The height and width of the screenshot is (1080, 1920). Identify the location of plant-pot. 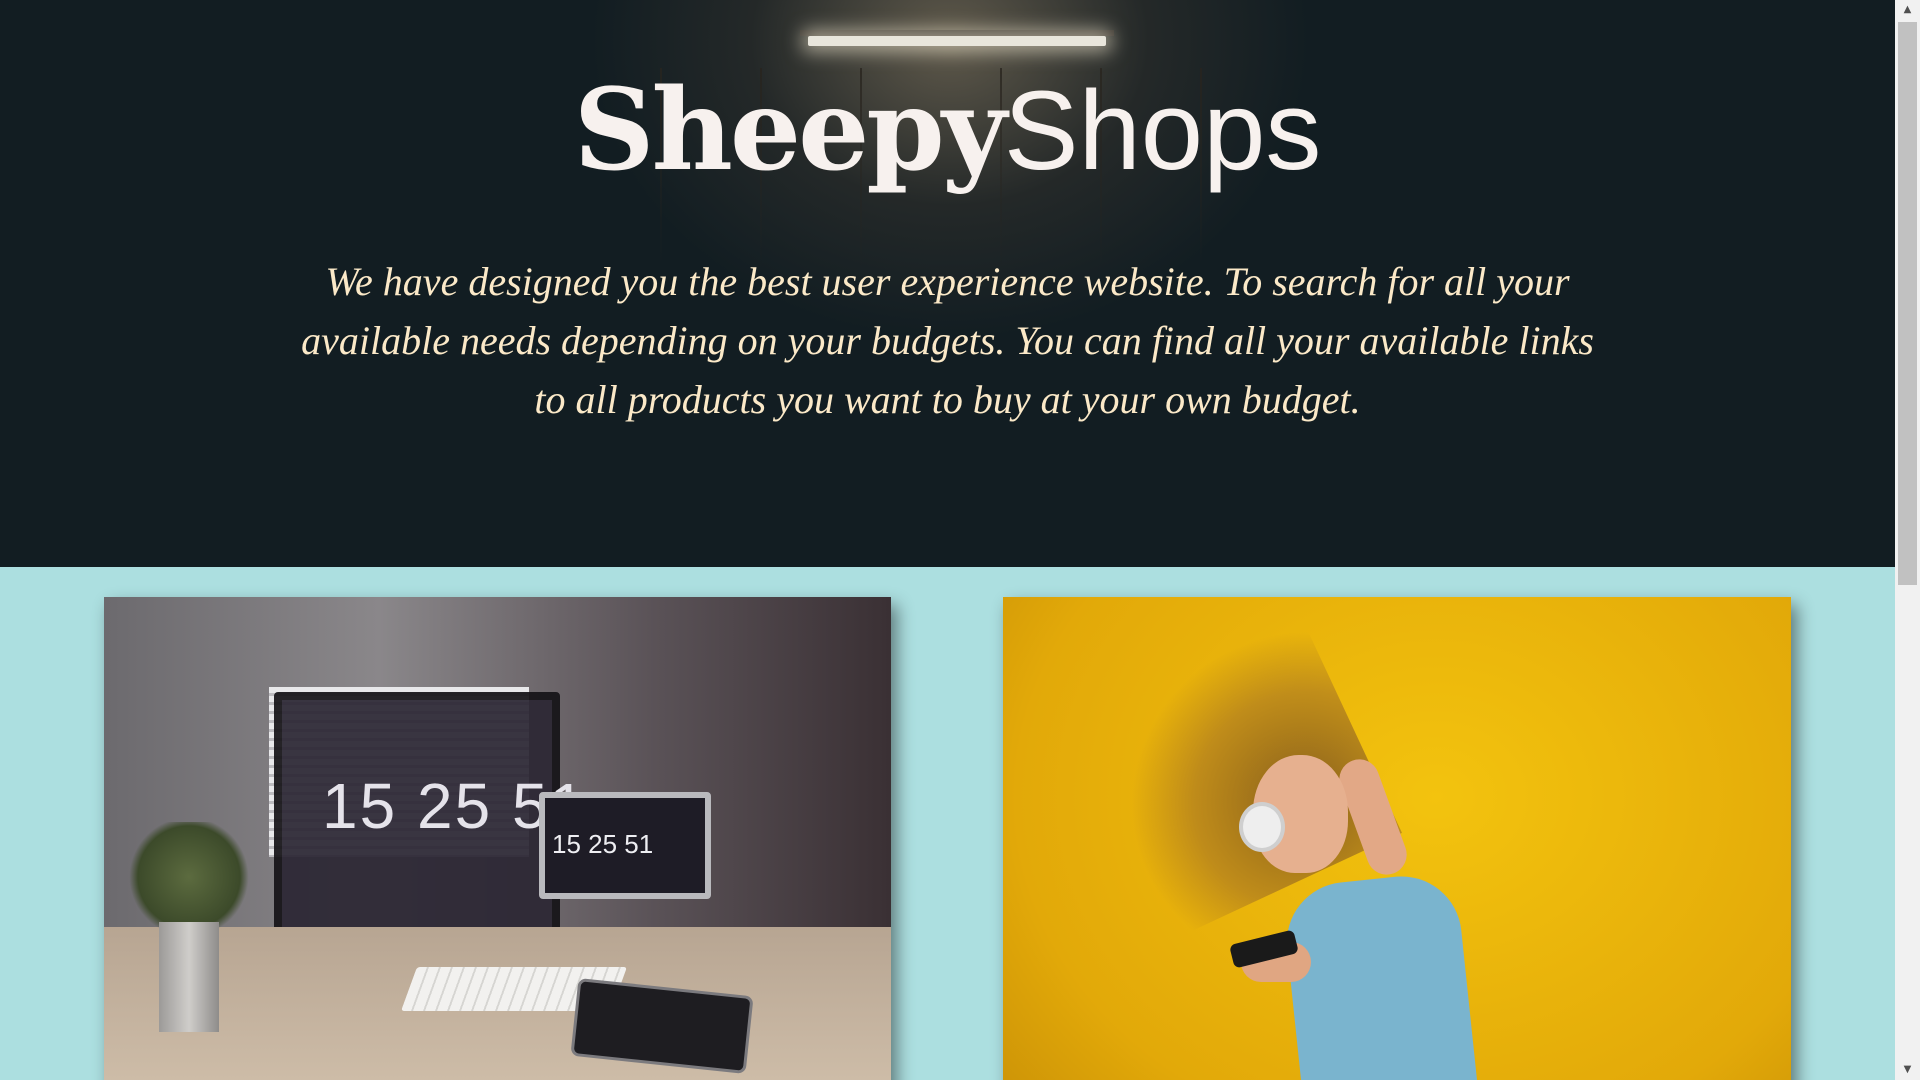
(189, 977).